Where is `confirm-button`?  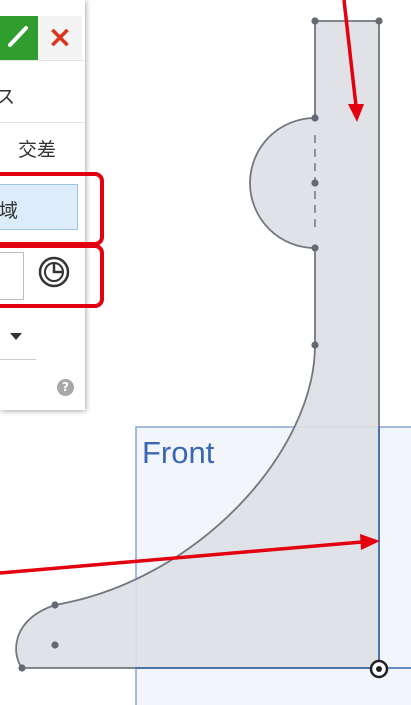 confirm-button is located at coordinates (19, 38).